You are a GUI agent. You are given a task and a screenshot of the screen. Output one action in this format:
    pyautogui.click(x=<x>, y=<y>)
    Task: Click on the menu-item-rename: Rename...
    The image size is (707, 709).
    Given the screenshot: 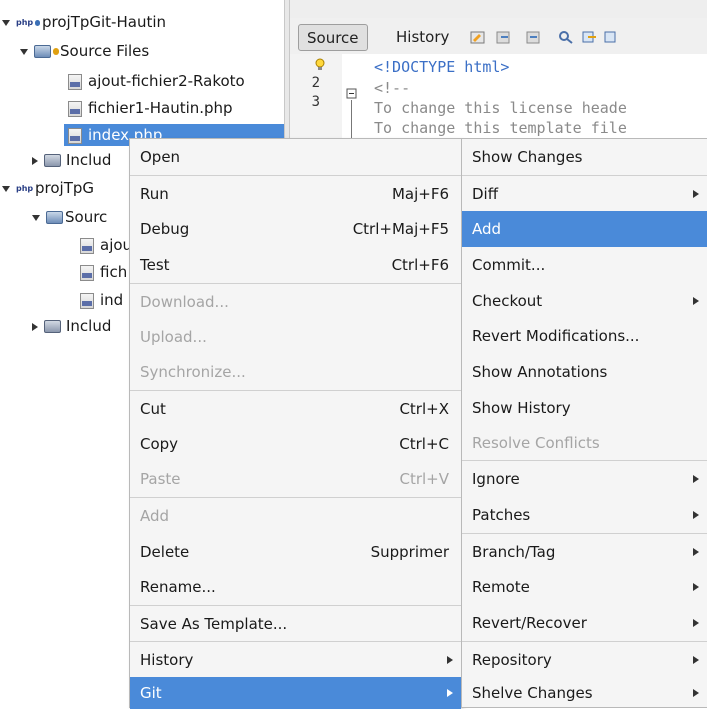 What is the action you would take?
    pyautogui.click(x=295, y=587)
    